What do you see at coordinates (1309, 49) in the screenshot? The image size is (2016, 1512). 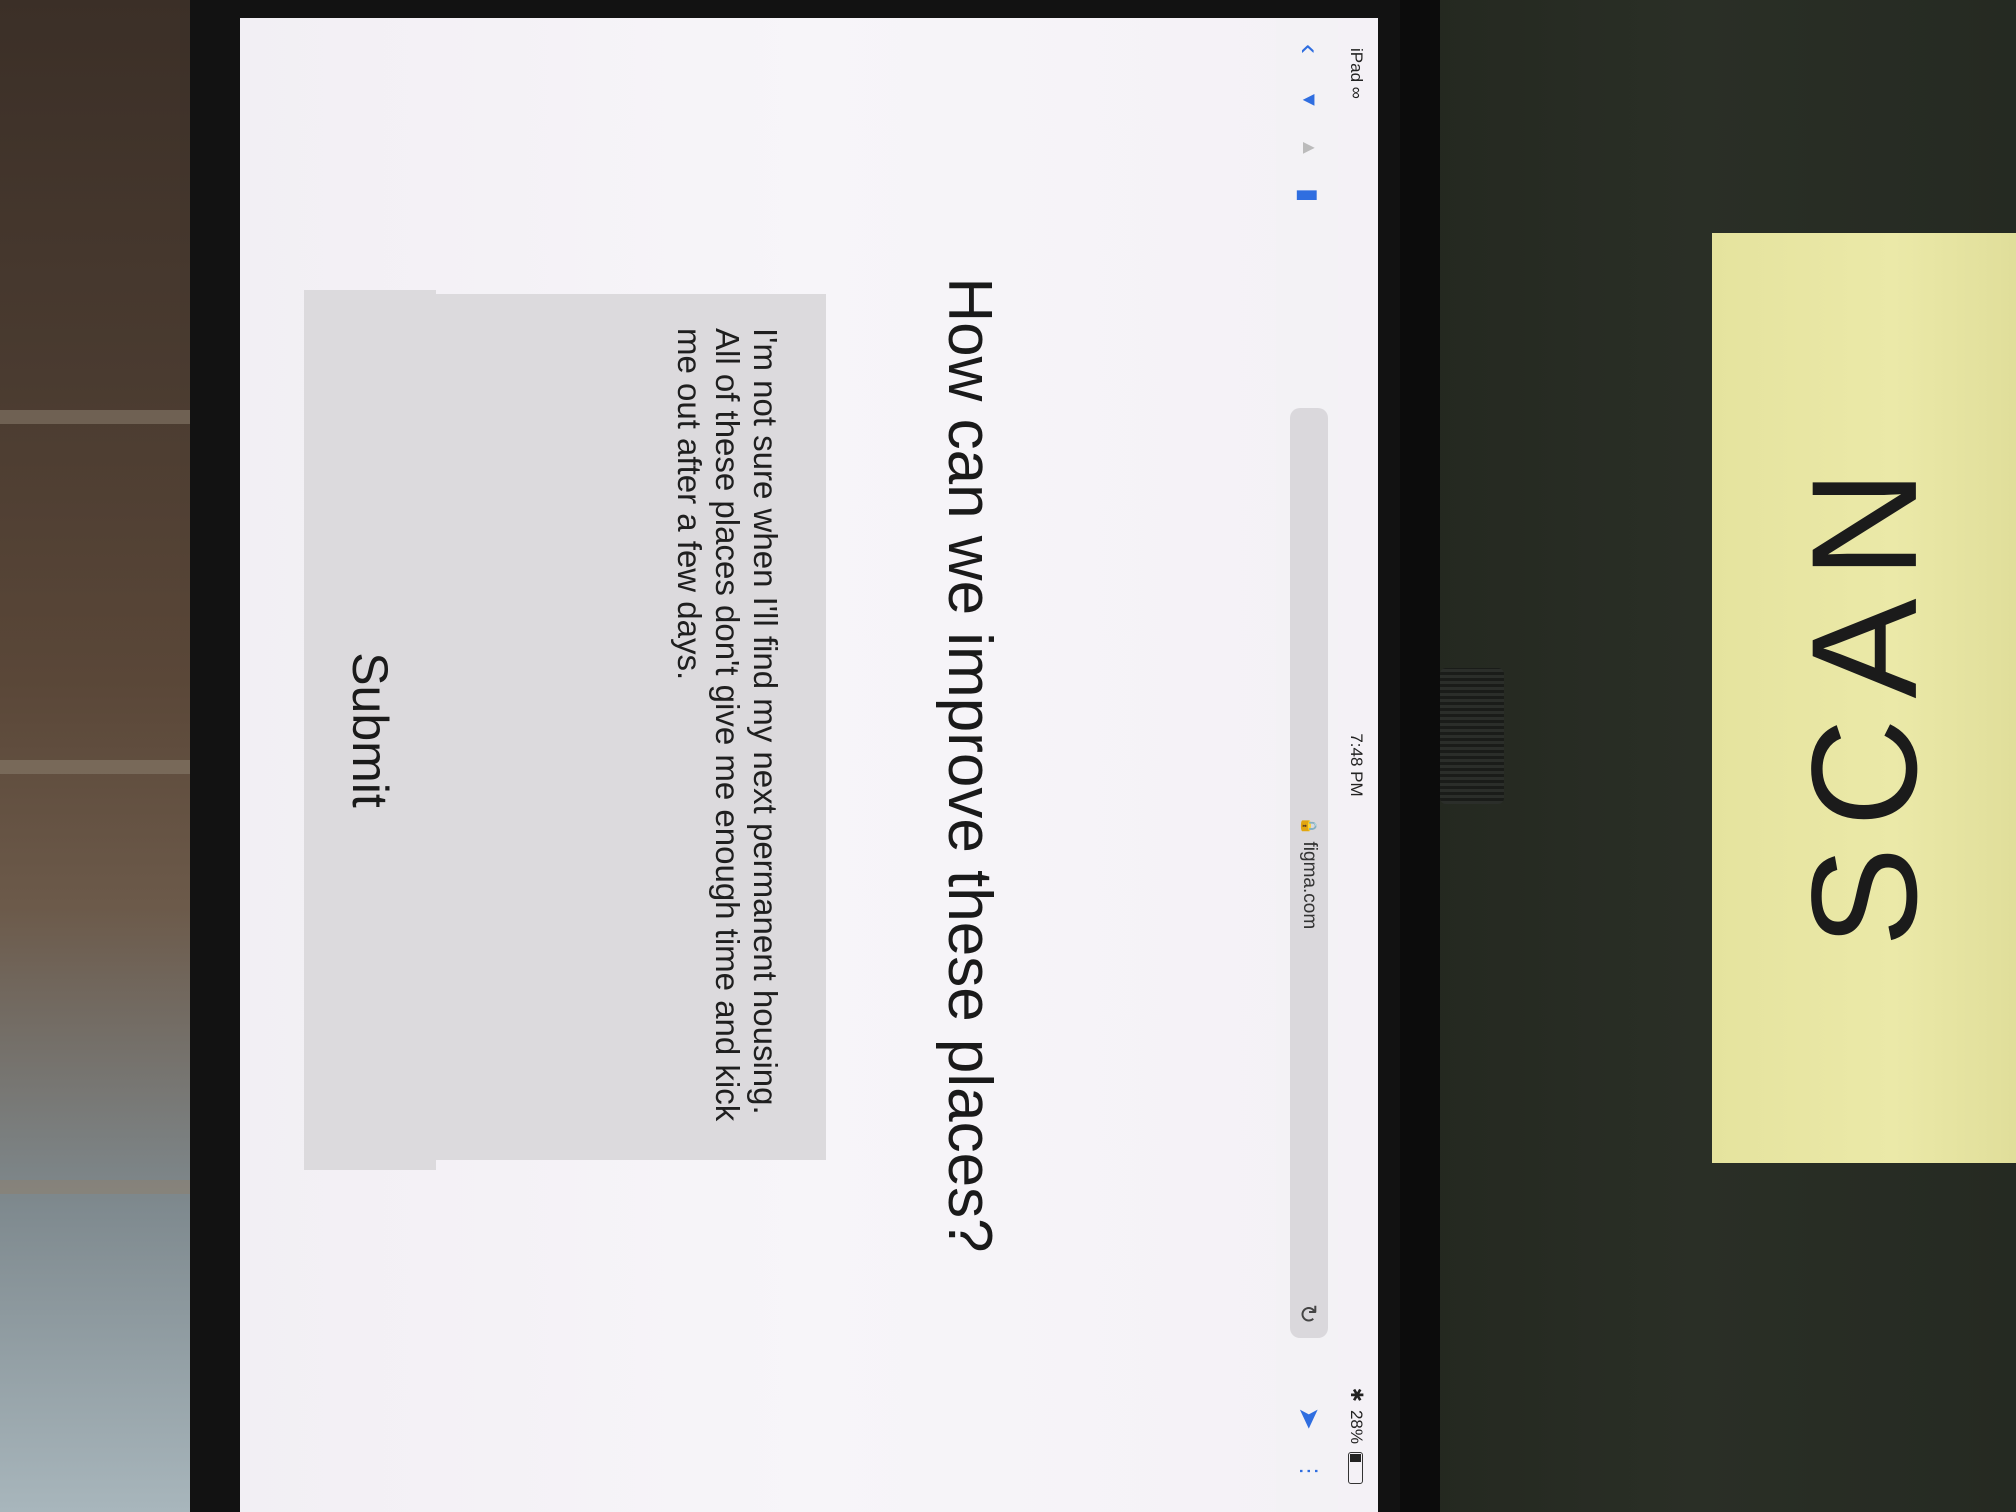 I see `back-chevron-icon: ‹` at bounding box center [1309, 49].